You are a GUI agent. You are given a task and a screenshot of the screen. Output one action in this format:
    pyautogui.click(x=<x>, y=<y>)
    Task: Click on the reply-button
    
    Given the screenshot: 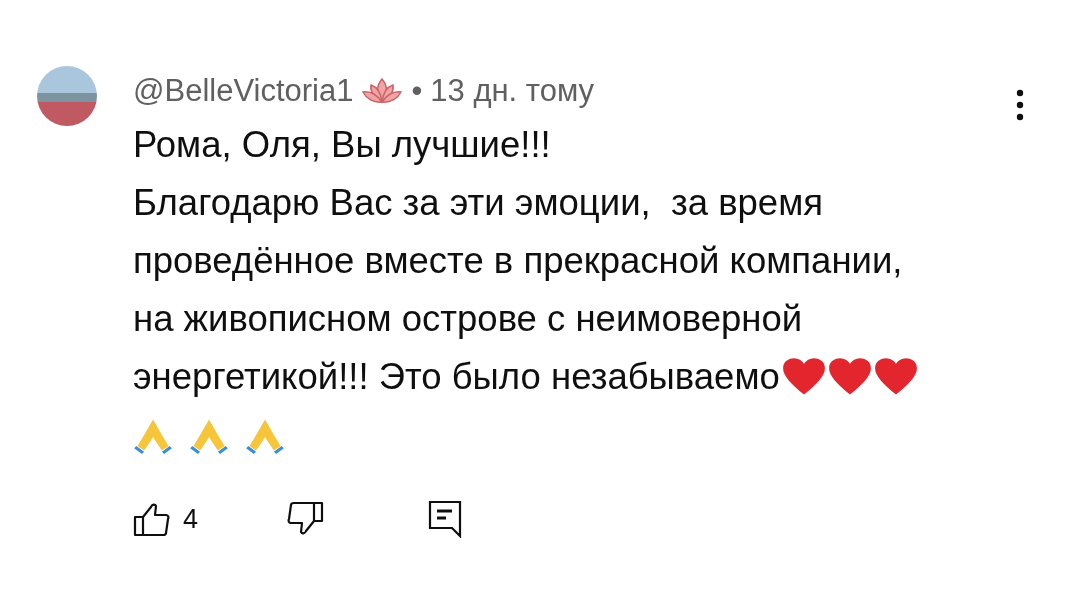 What is the action you would take?
    pyautogui.click(x=445, y=519)
    